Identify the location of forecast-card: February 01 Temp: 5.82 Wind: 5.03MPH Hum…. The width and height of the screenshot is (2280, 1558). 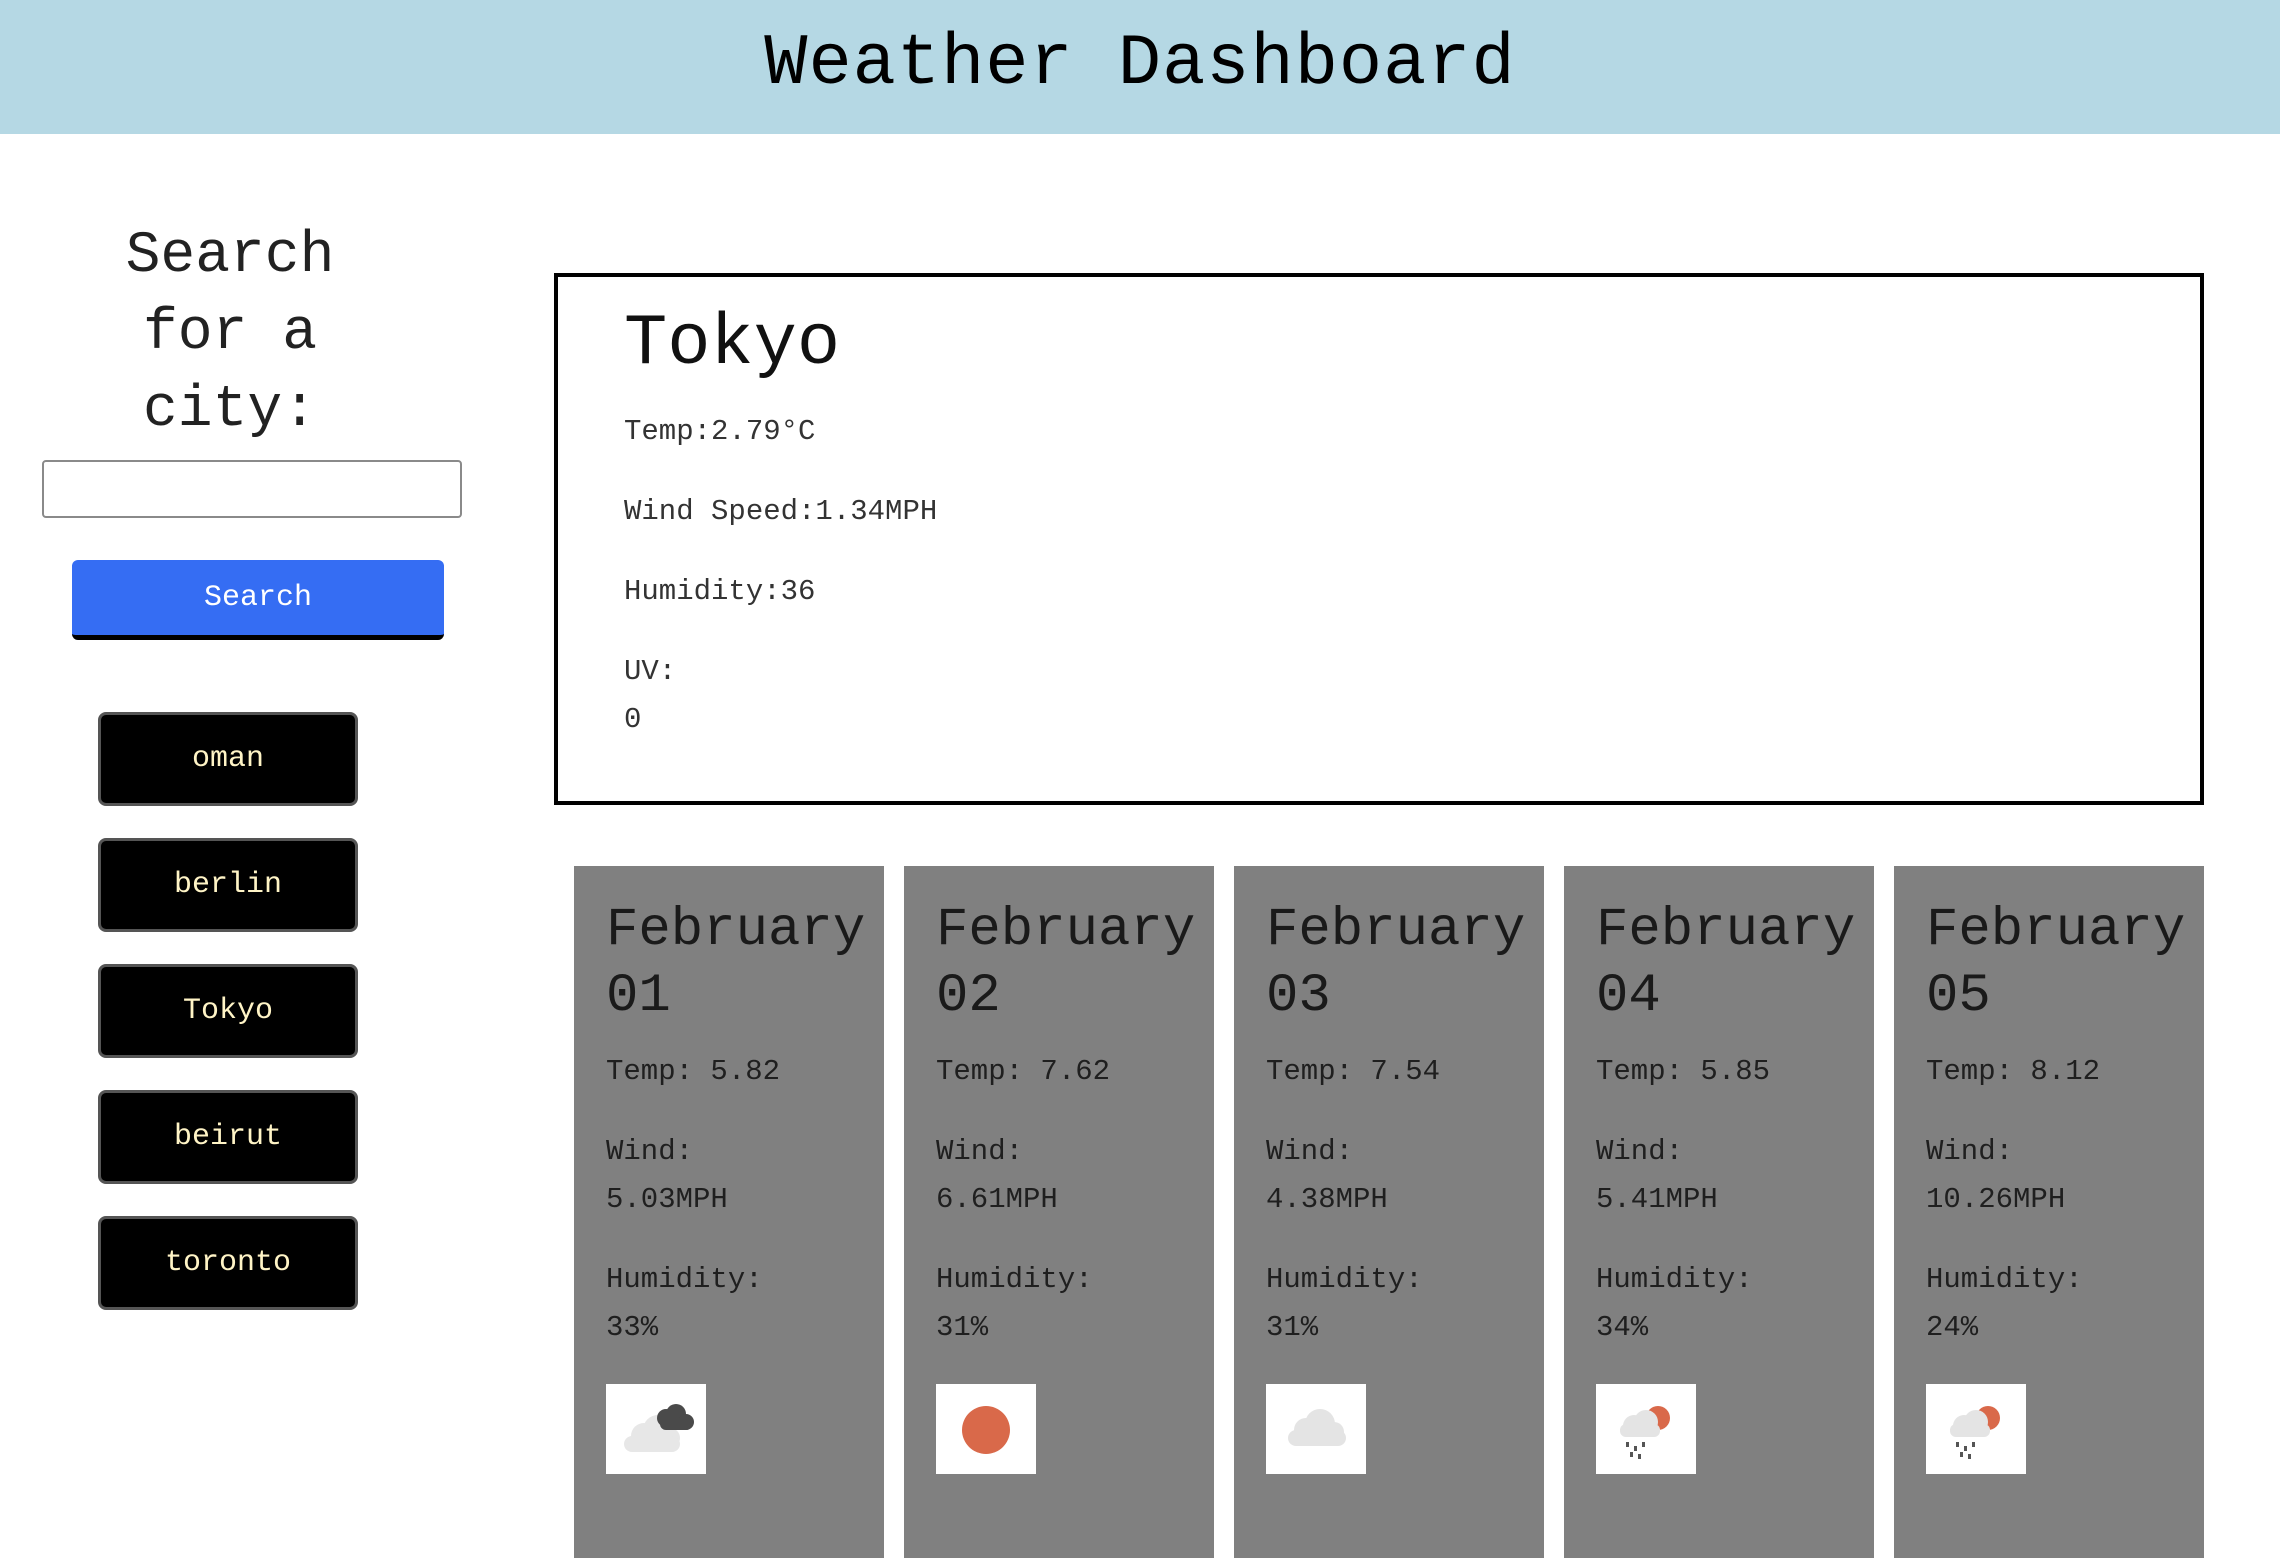
(729, 1212).